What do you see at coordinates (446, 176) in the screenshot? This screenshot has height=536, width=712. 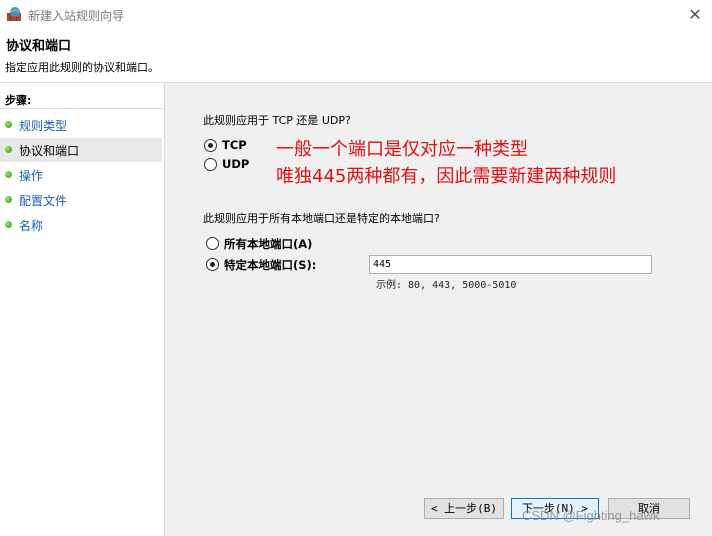 I see `annotation-line-2: 唯独445两种都有，因此需要新建两种规则` at bounding box center [446, 176].